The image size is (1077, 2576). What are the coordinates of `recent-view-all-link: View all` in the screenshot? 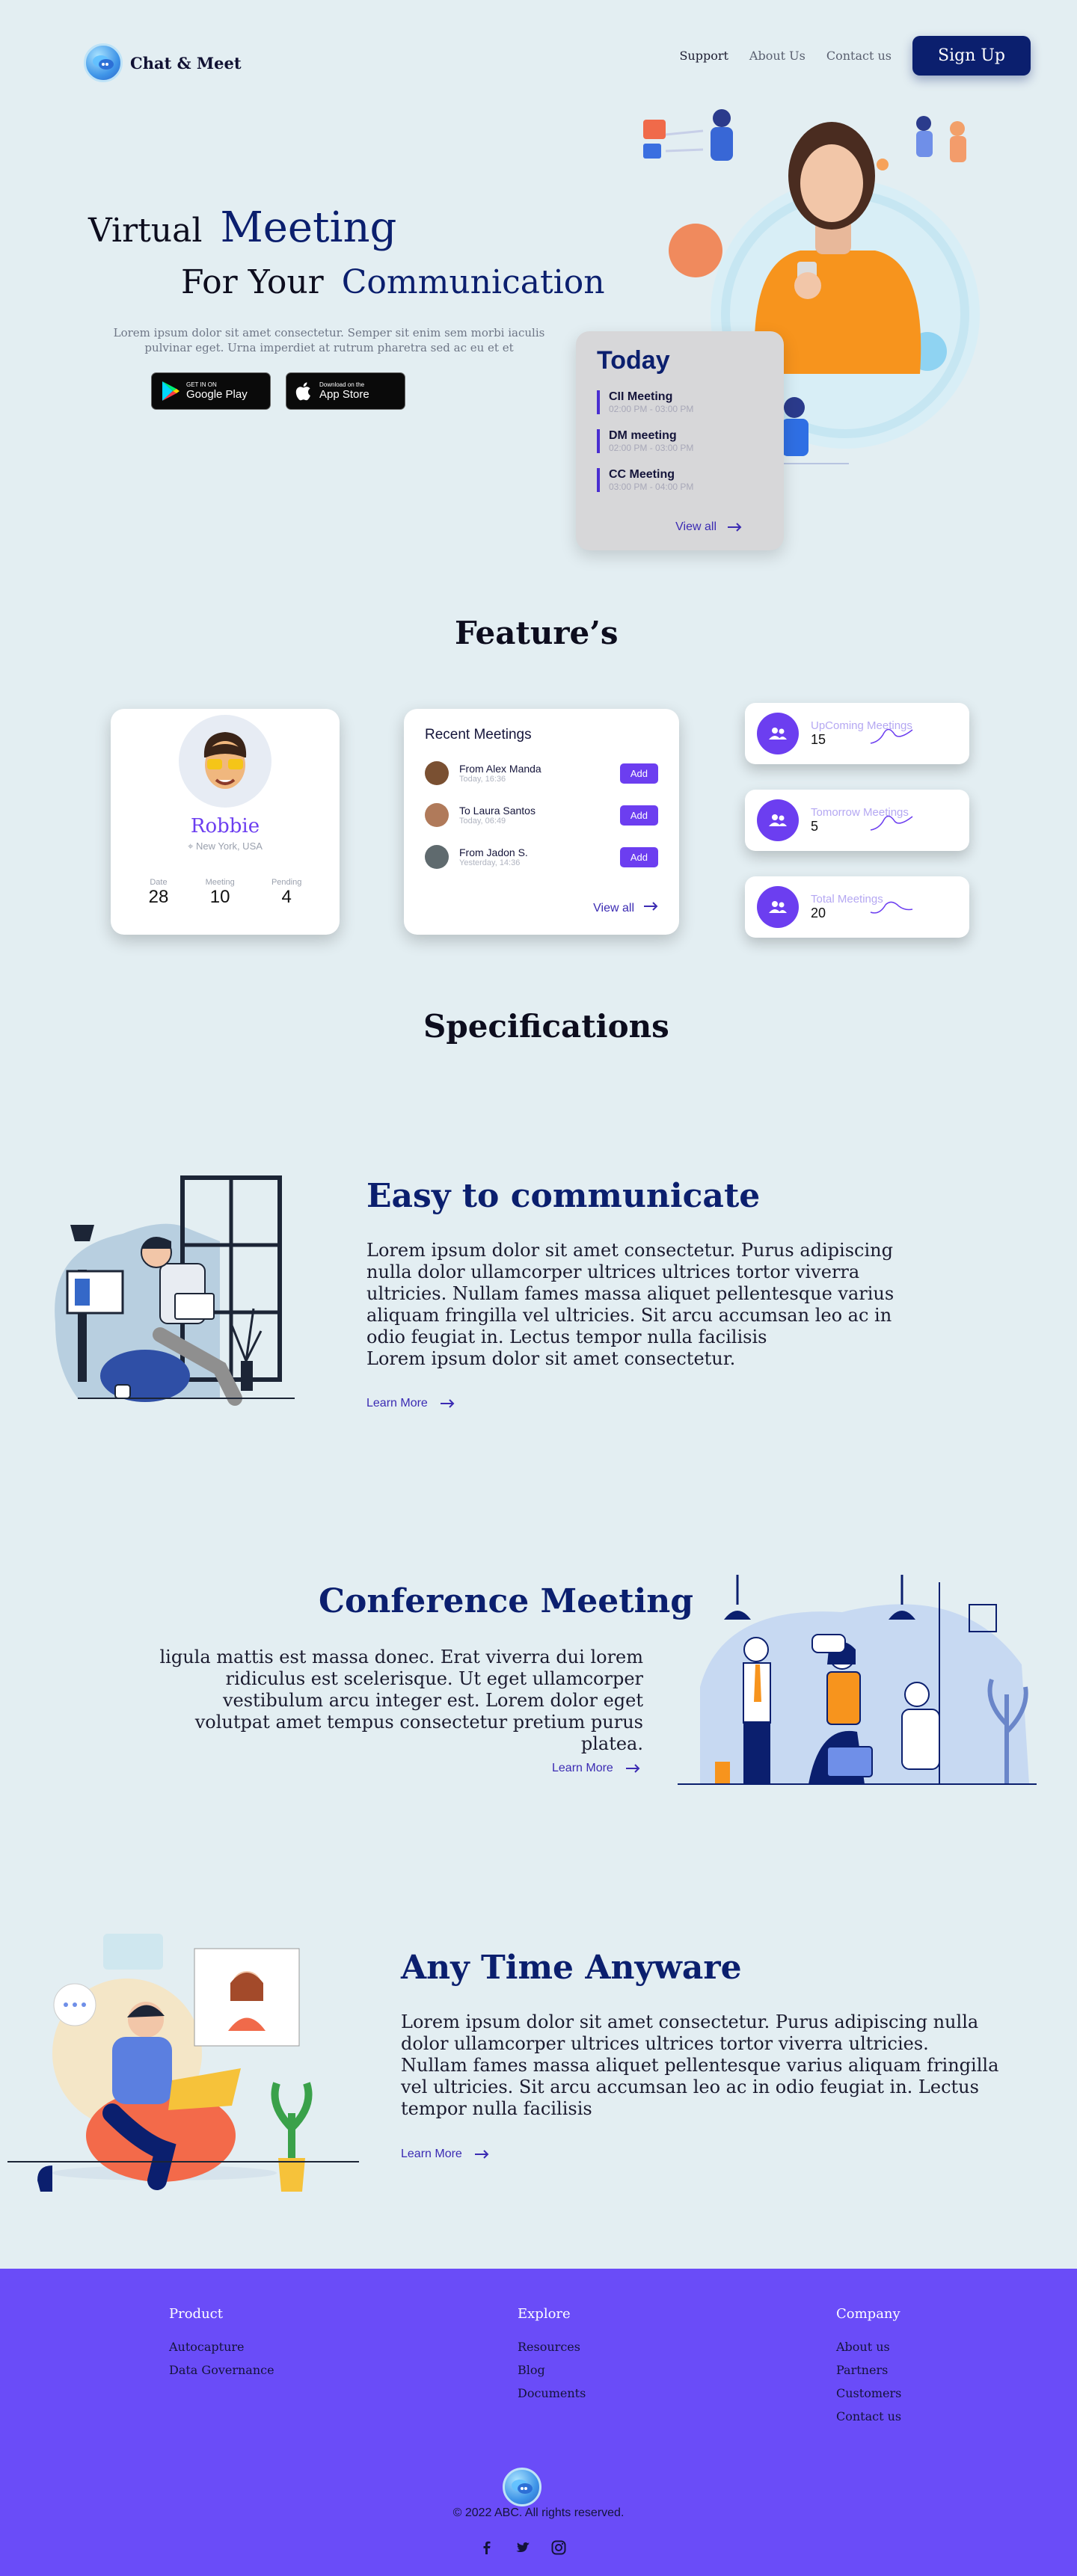 It's located at (625, 908).